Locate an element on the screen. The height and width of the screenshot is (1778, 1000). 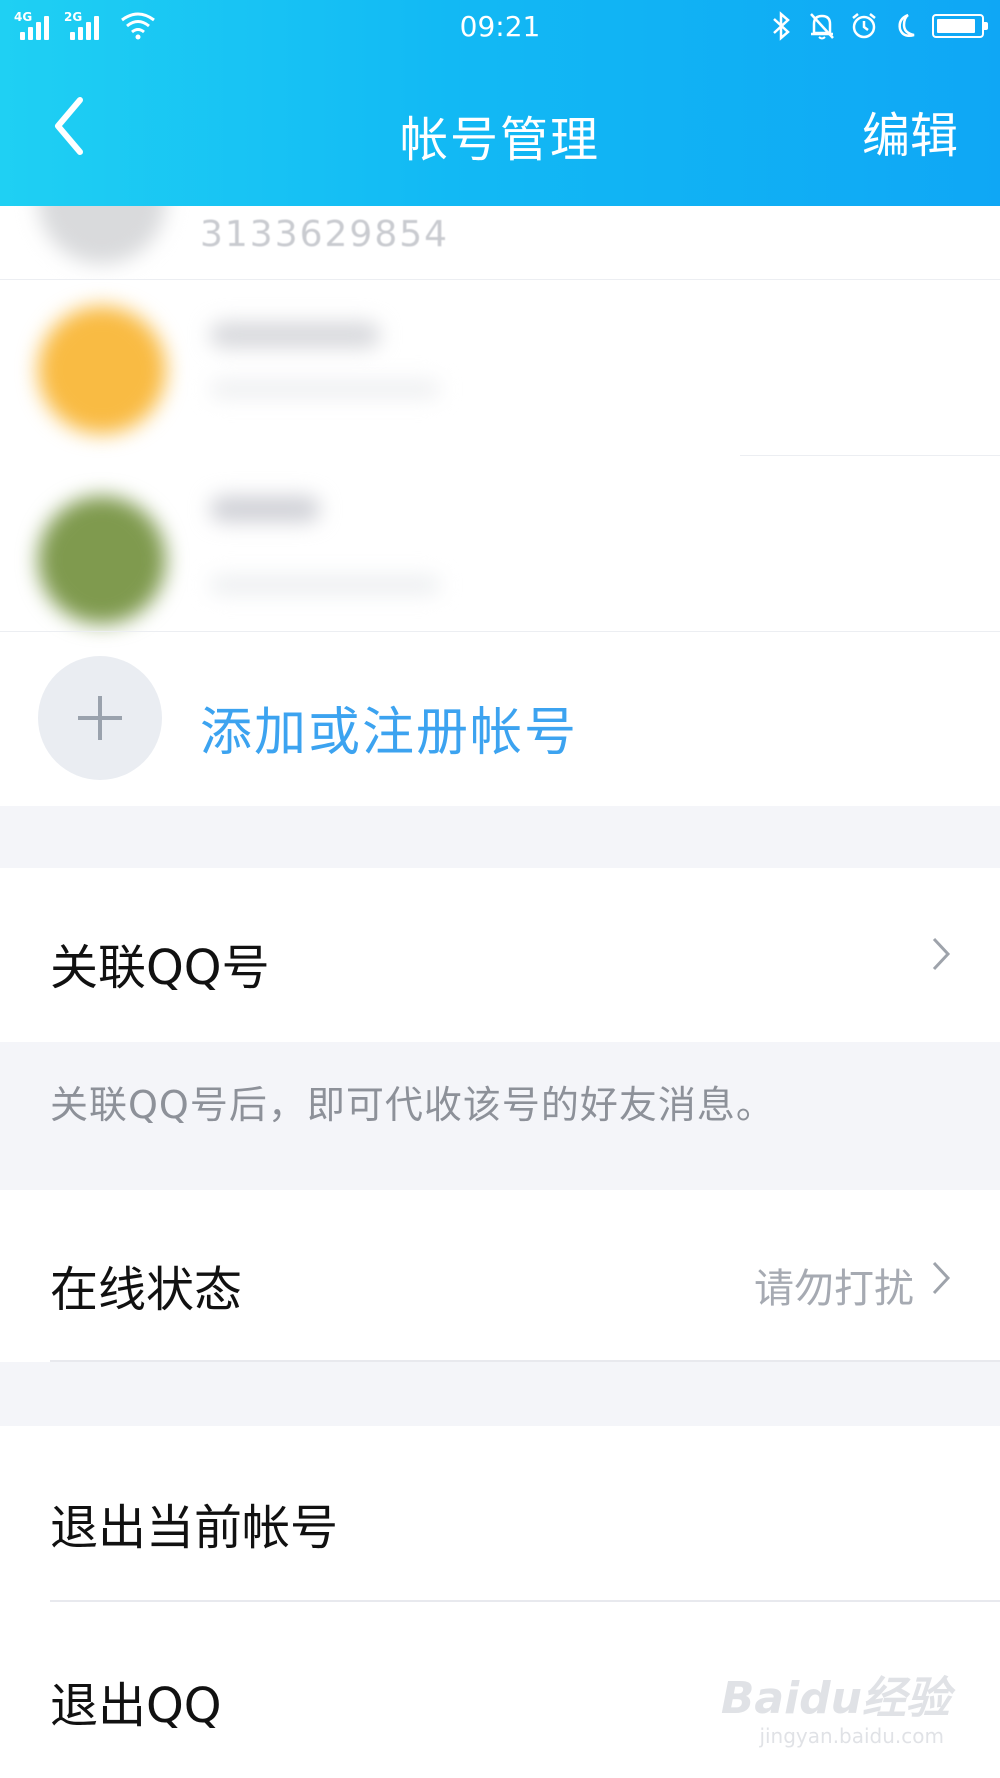
moon-icon is located at coordinates (906, 25).